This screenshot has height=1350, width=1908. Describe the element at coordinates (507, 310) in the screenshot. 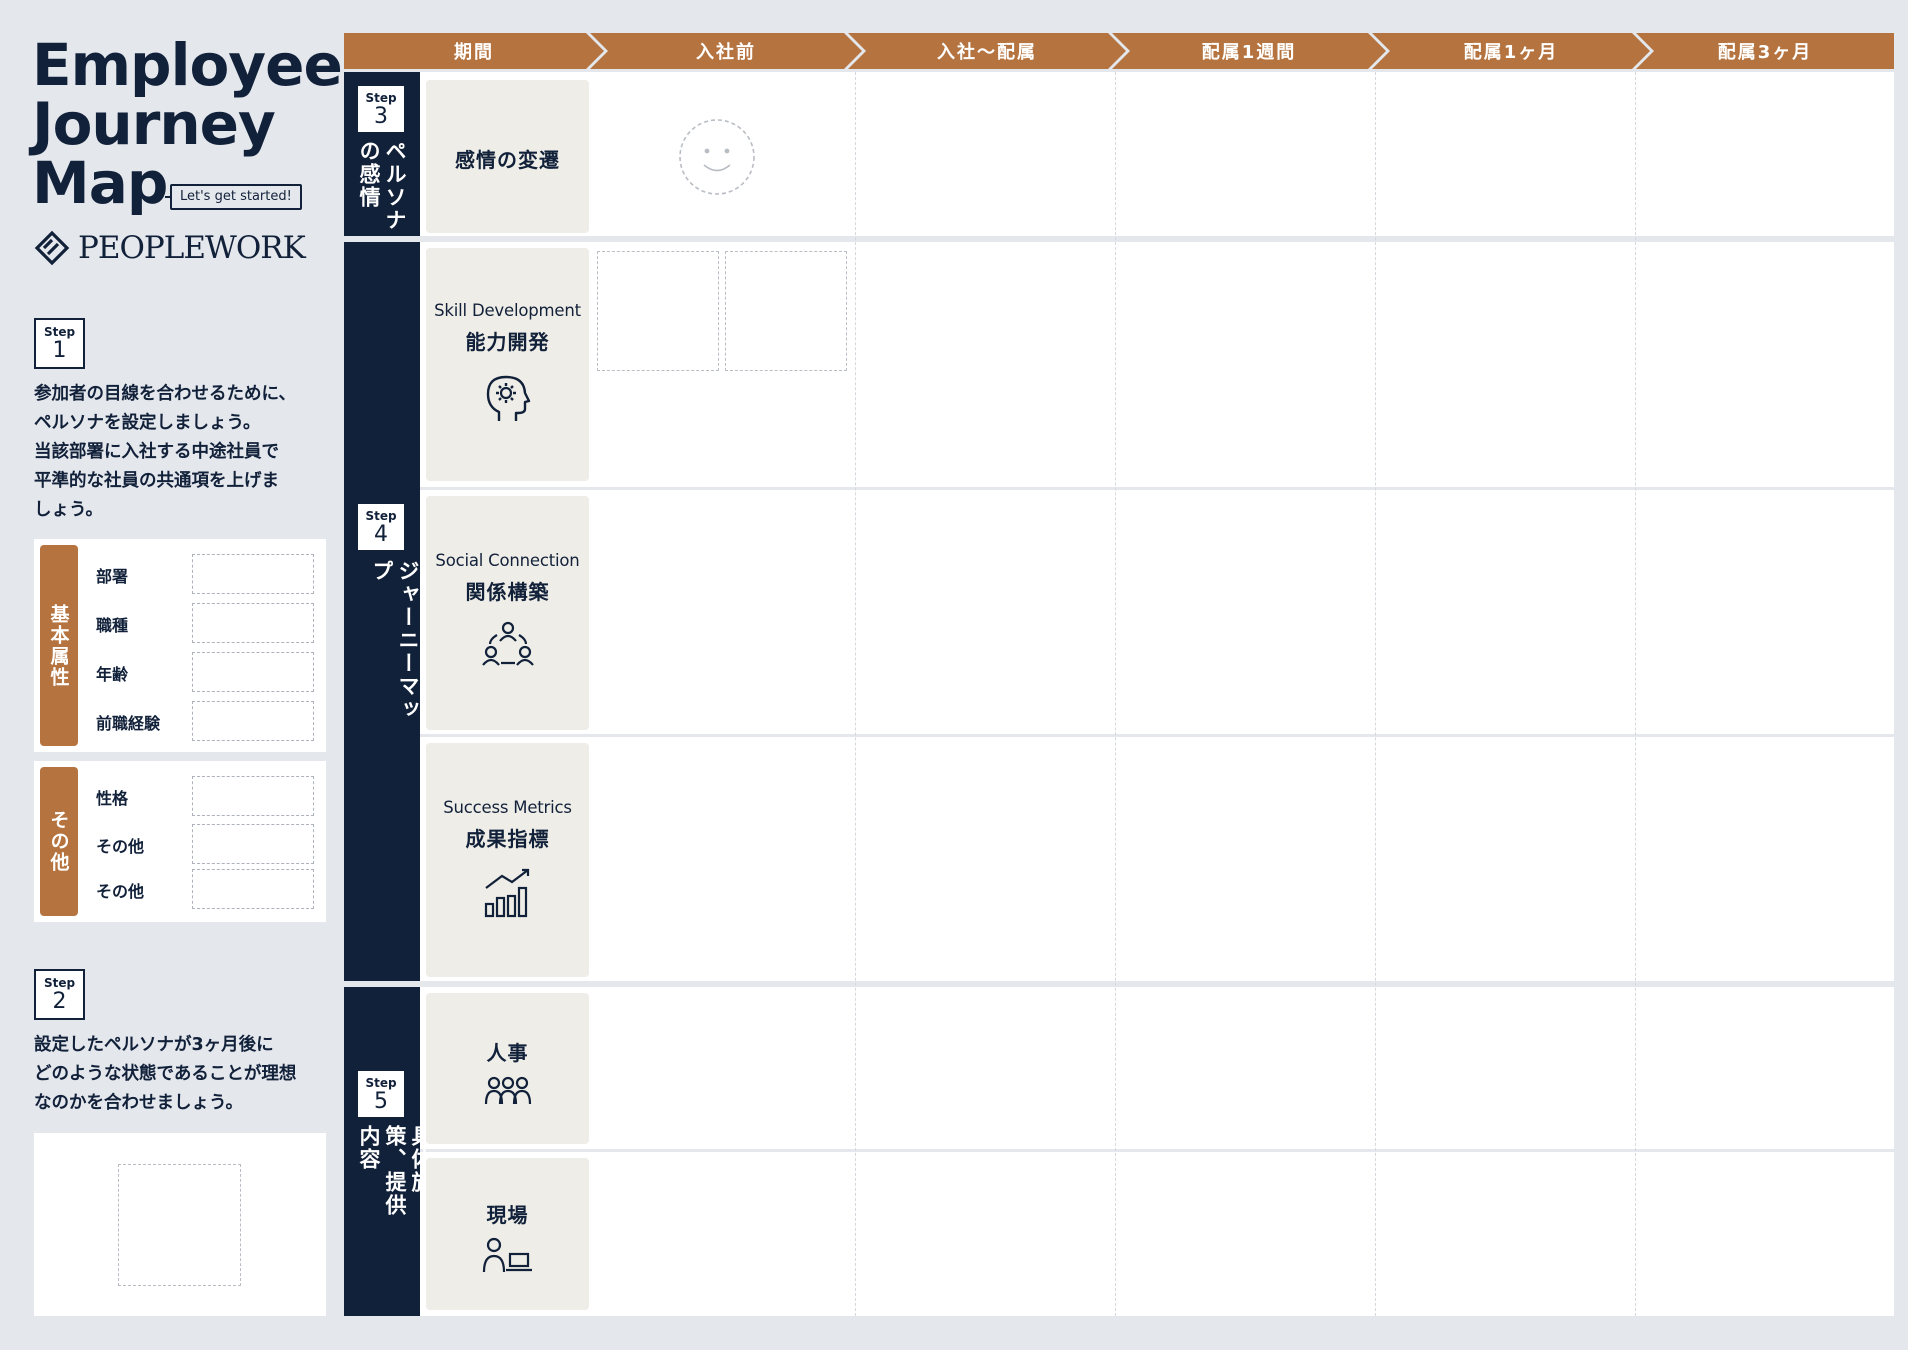

I see `row-label-skill-en: Skill Development` at that location.